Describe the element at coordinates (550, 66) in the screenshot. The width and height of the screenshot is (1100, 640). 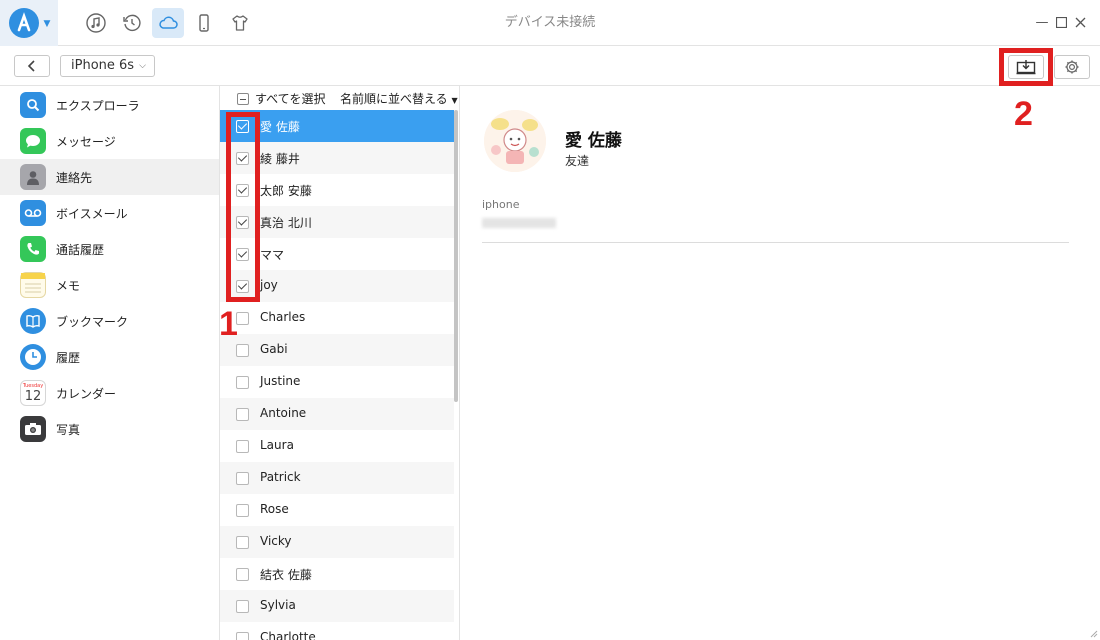
I see `toolbar: iPhone 6s ⌵` at that location.